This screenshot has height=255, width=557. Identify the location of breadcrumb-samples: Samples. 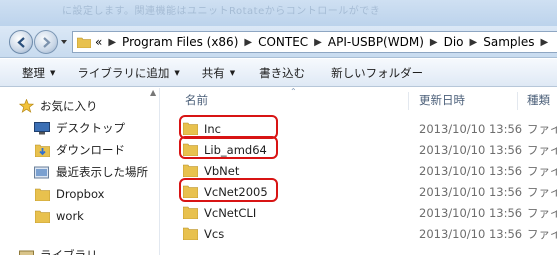
(508, 42).